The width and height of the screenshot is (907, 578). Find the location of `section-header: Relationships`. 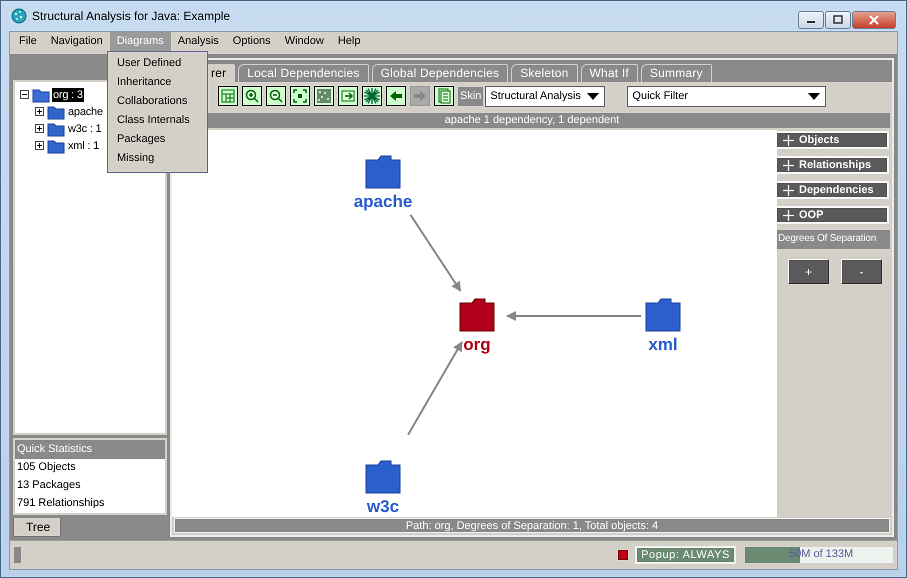

section-header: Relationships is located at coordinates (833, 165).